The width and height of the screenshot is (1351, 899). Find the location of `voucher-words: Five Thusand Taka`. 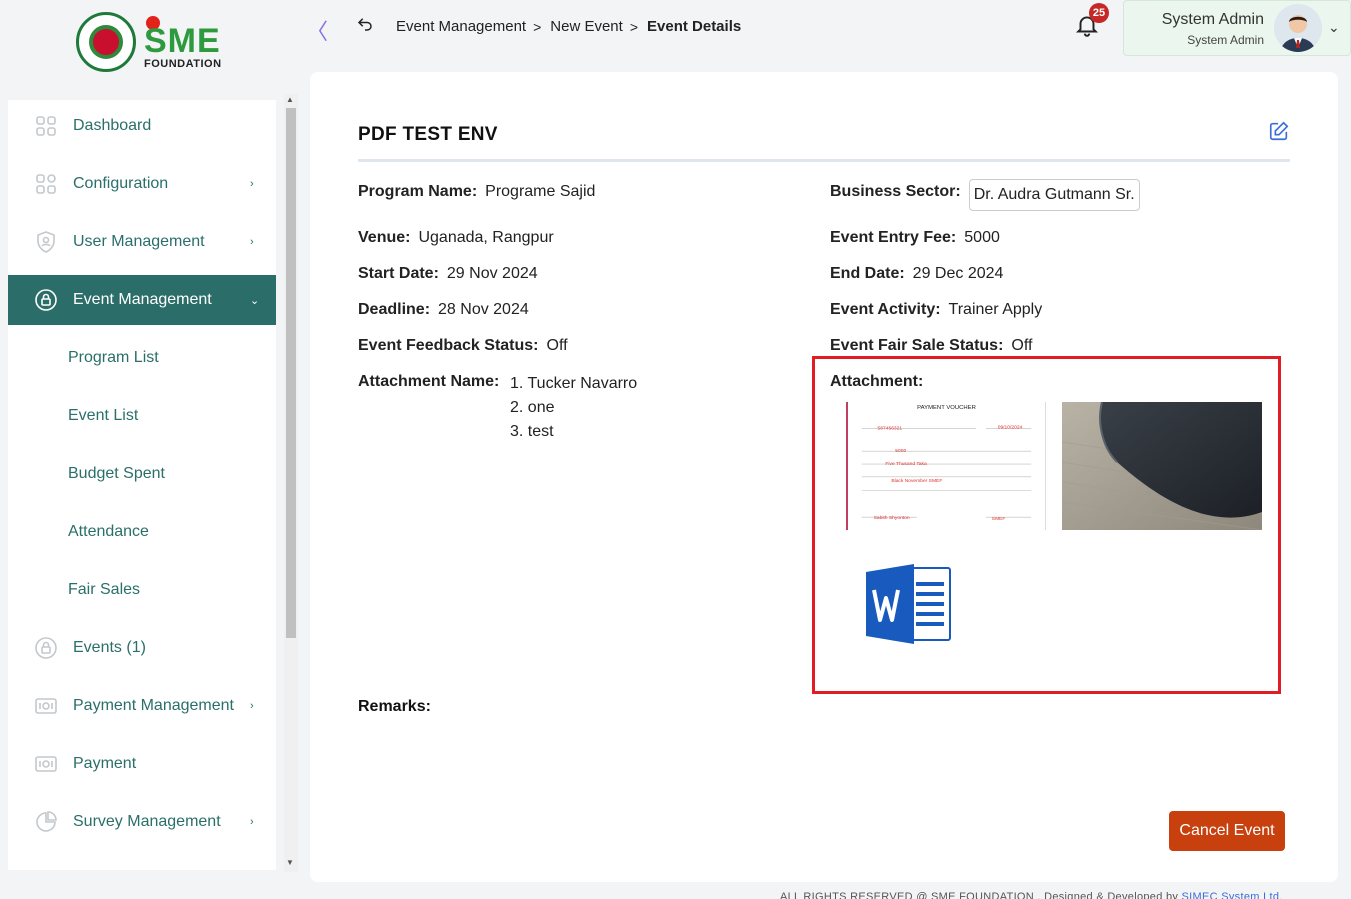

voucher-words: Five Thusand Taka is located at coordinates (906, 464).